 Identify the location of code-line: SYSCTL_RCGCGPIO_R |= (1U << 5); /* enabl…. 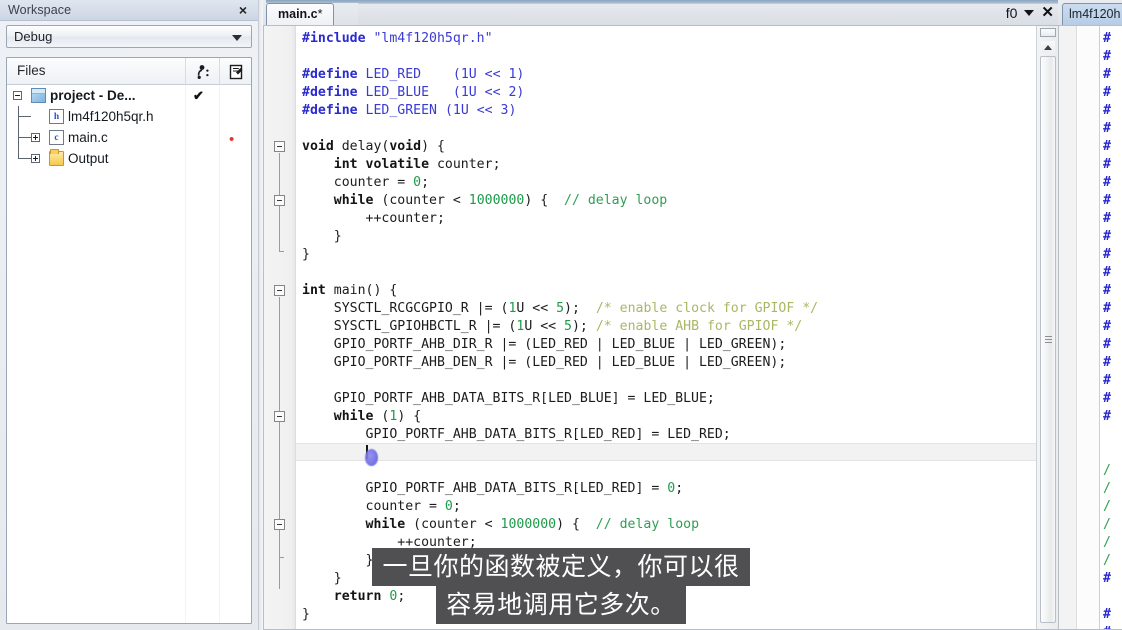
(666, 309).